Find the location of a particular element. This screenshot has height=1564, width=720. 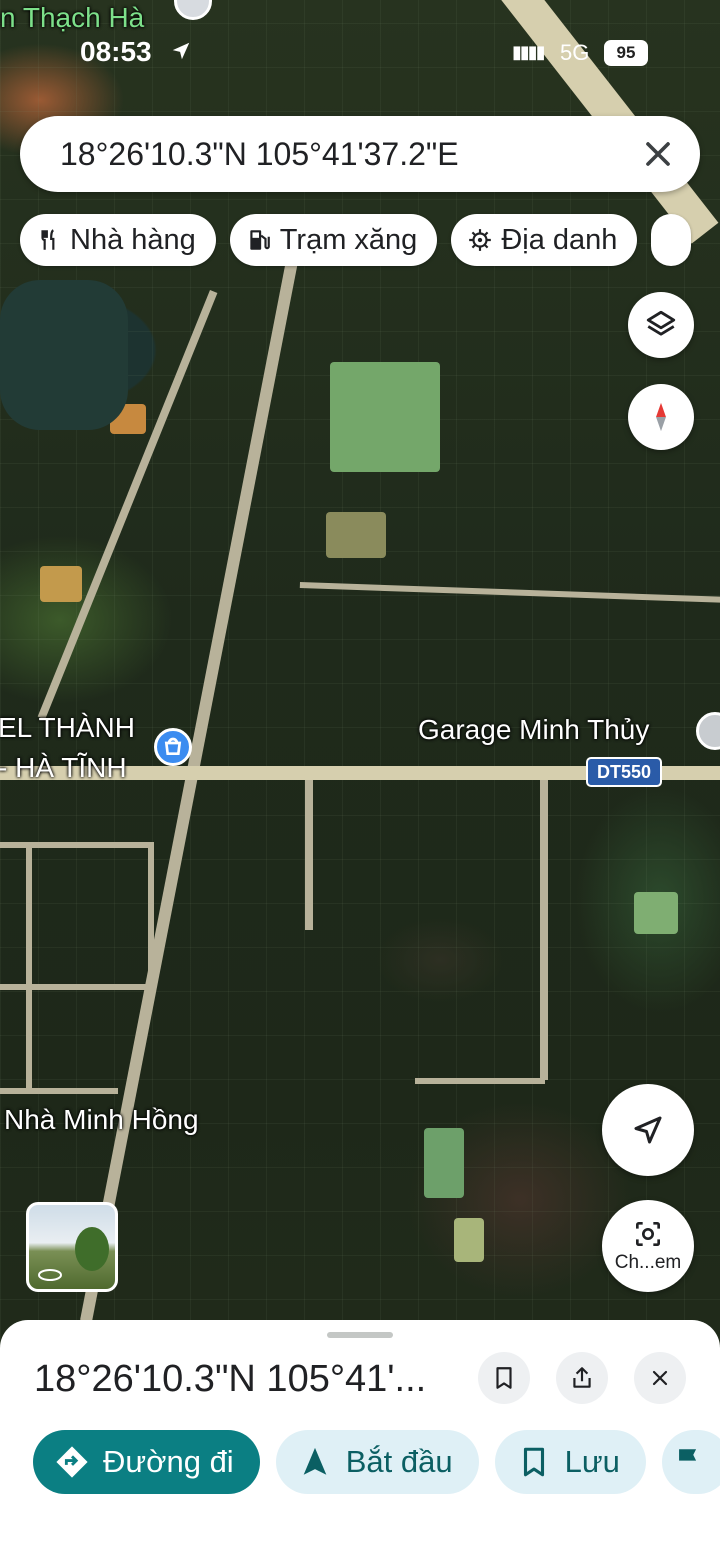

my-location-button is located at coordinates (648, 1130).